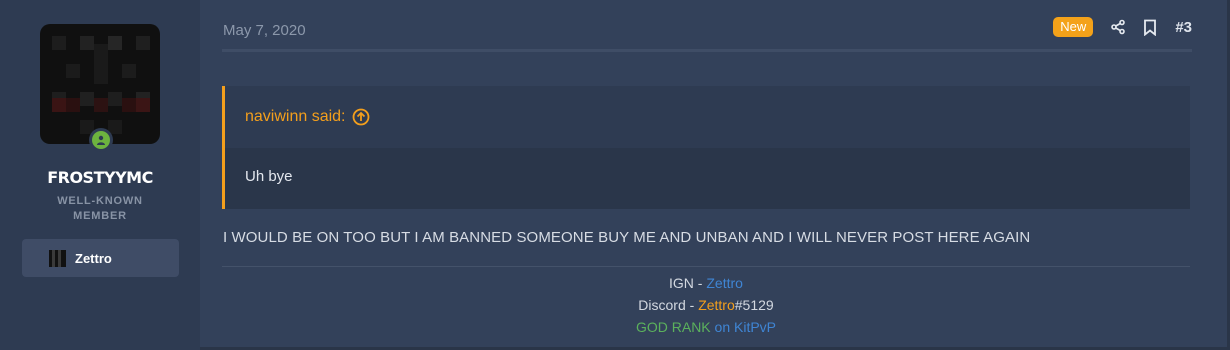  Describe the element at coordinates (716, 305) in the screenshot. I see `discord-name: Zettro` at that location.